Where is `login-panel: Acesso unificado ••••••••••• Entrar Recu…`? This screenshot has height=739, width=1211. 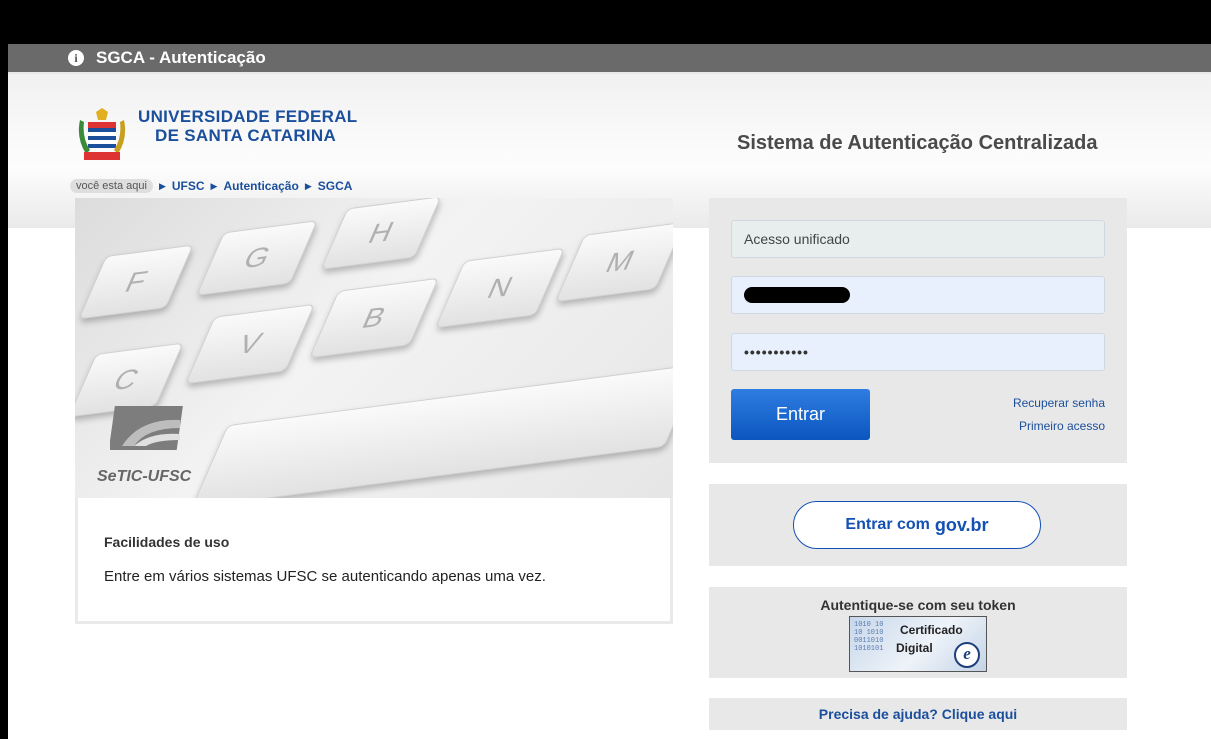
login-panel: Acesso unificado ••••••••••• Entrar Recu… is located at coordinates (918, 330).